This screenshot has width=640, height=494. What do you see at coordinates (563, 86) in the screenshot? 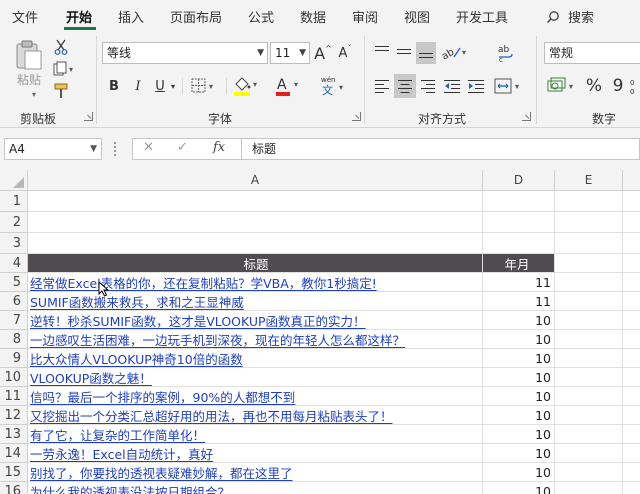
I see `accounting-format-button: ▾` at bounding box center [563, 86].